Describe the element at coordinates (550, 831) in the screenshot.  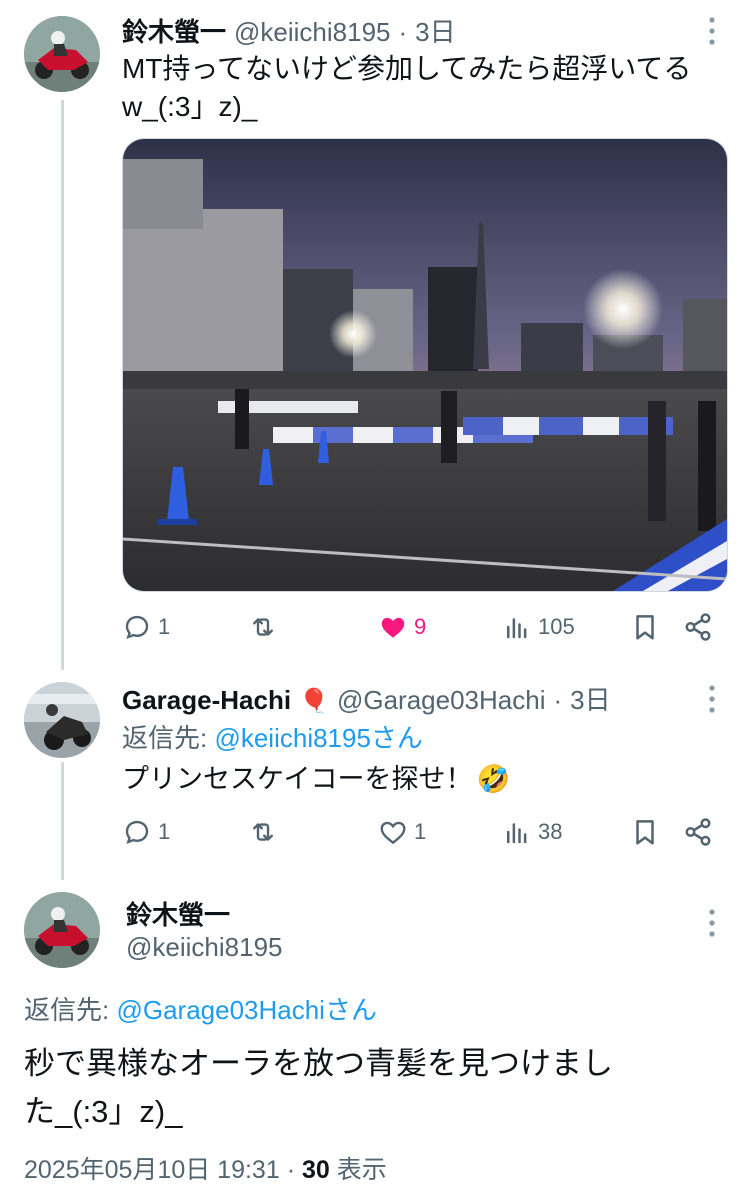
I see `view-count: 38` at that location.